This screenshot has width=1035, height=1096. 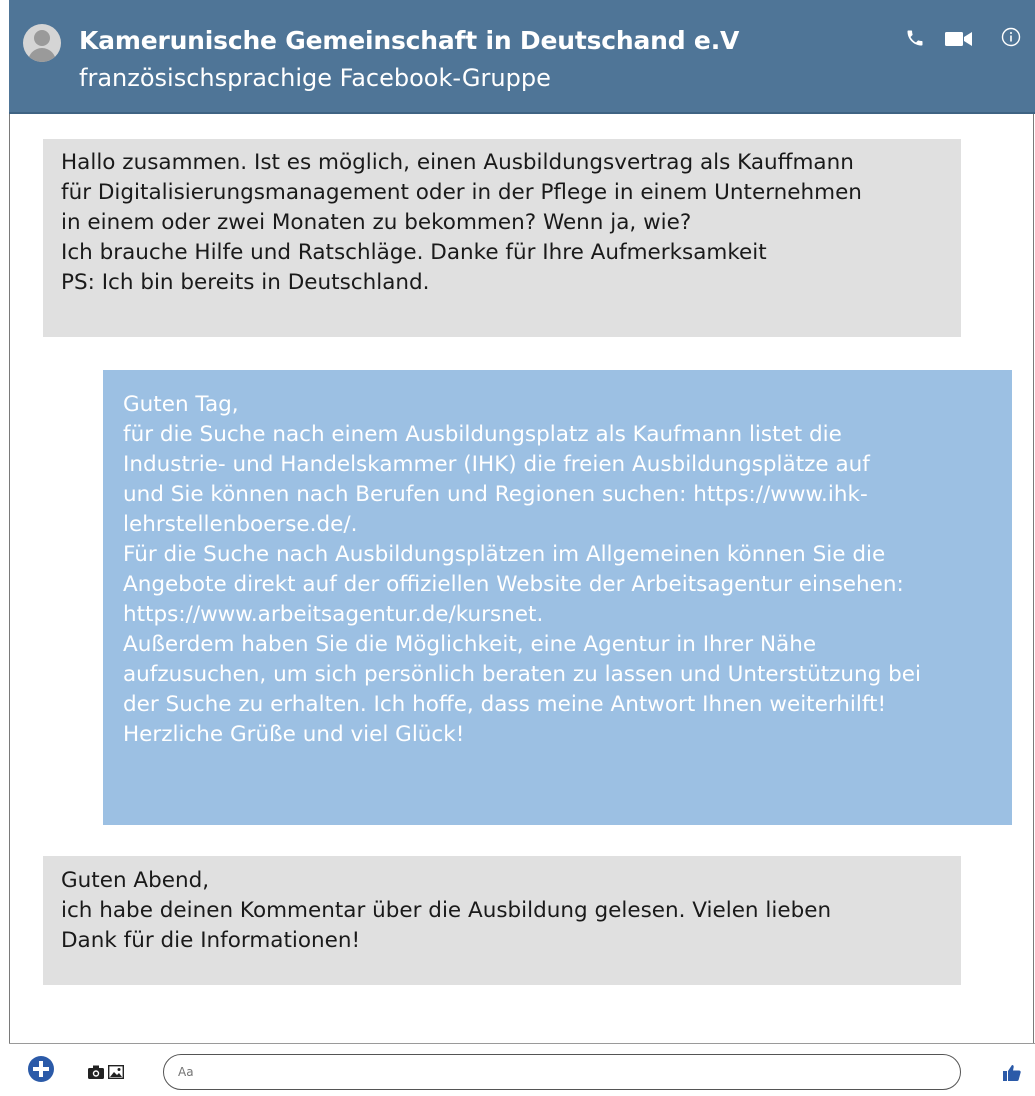 I want to click on message-composer-bar, so click(x=522, y=1069).